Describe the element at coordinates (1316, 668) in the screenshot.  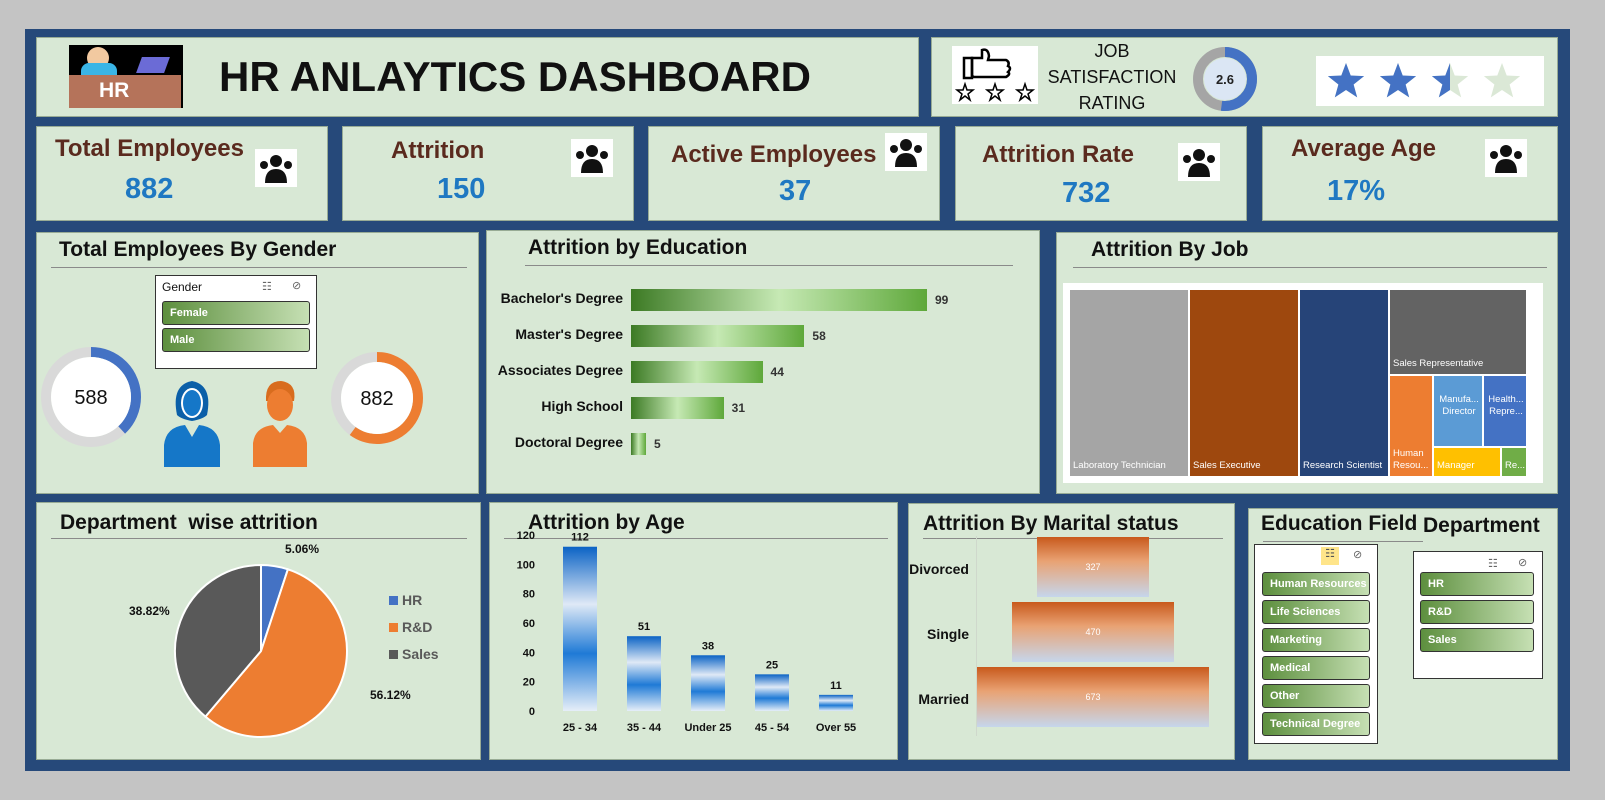
I see `education-field-item: Medical` at that location.